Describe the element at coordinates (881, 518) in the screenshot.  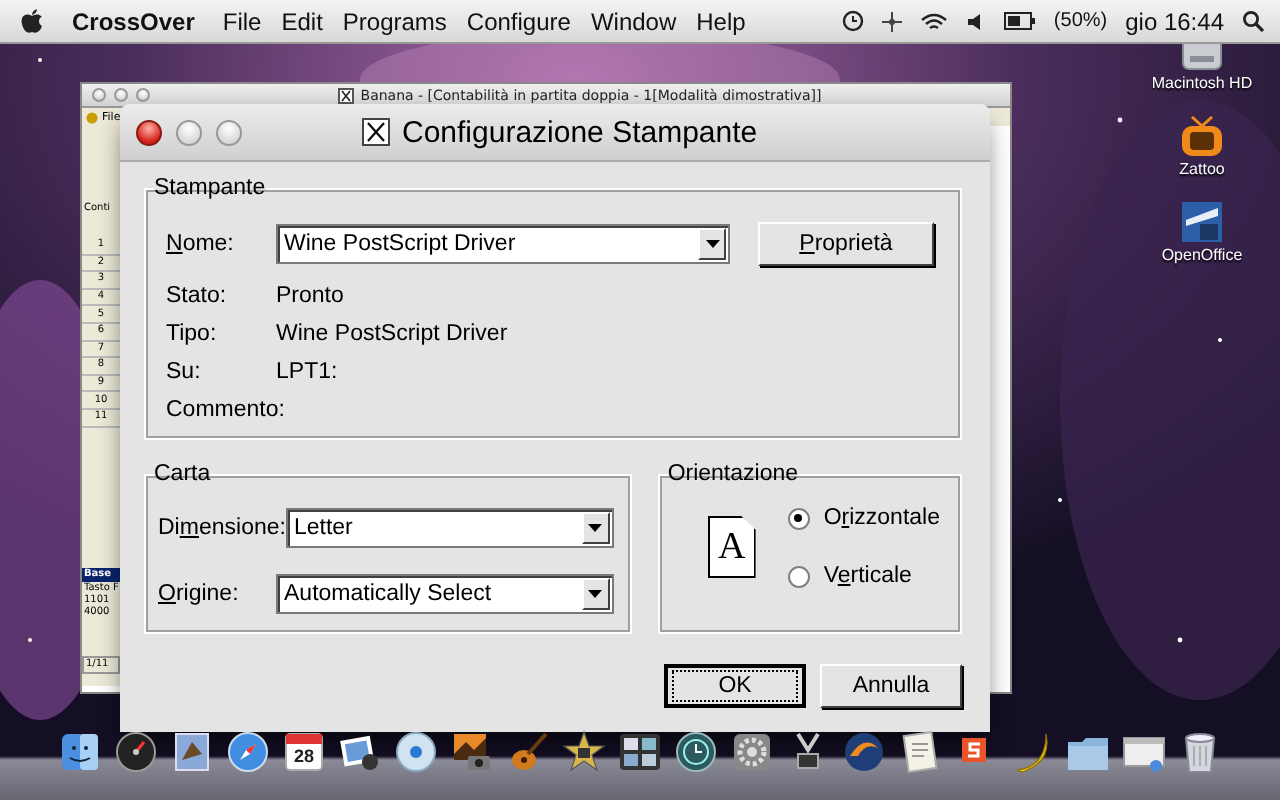
I see `radio-label: Orizzontale` at that location.